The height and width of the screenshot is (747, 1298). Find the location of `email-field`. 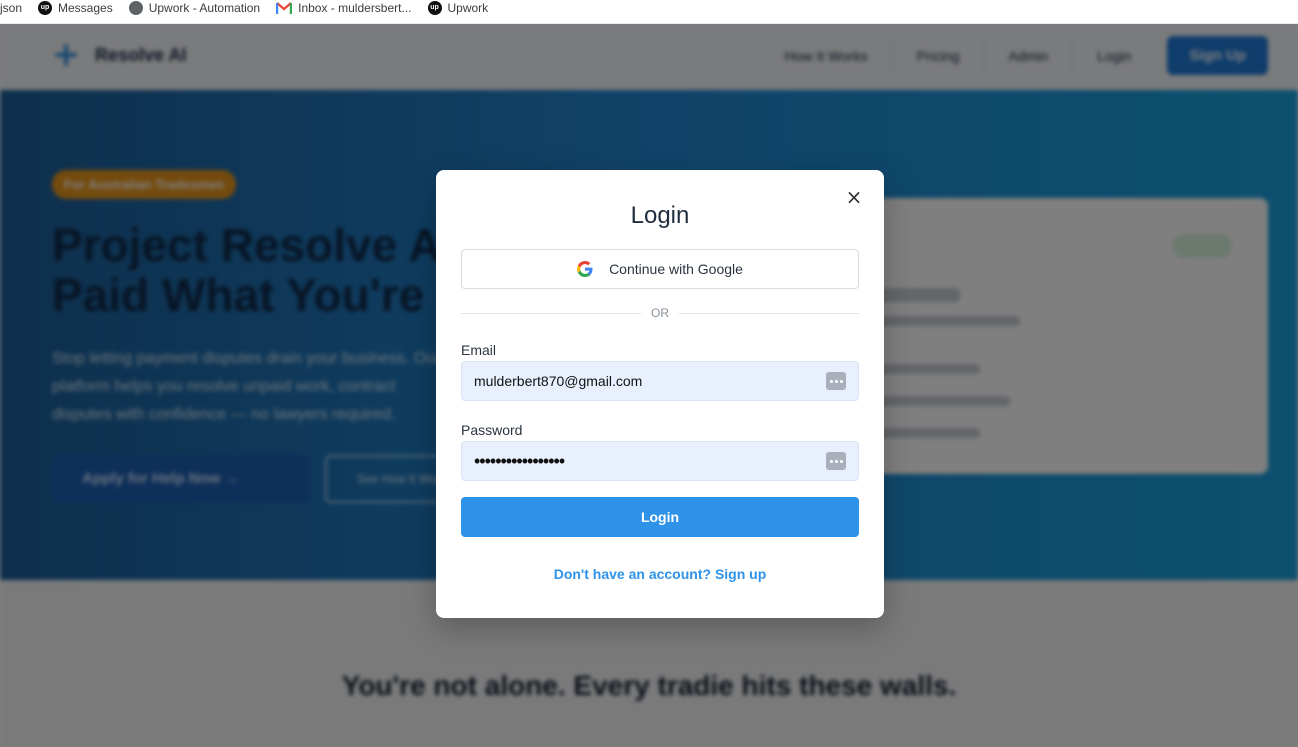

email-field is located at coordinates (650, 381).